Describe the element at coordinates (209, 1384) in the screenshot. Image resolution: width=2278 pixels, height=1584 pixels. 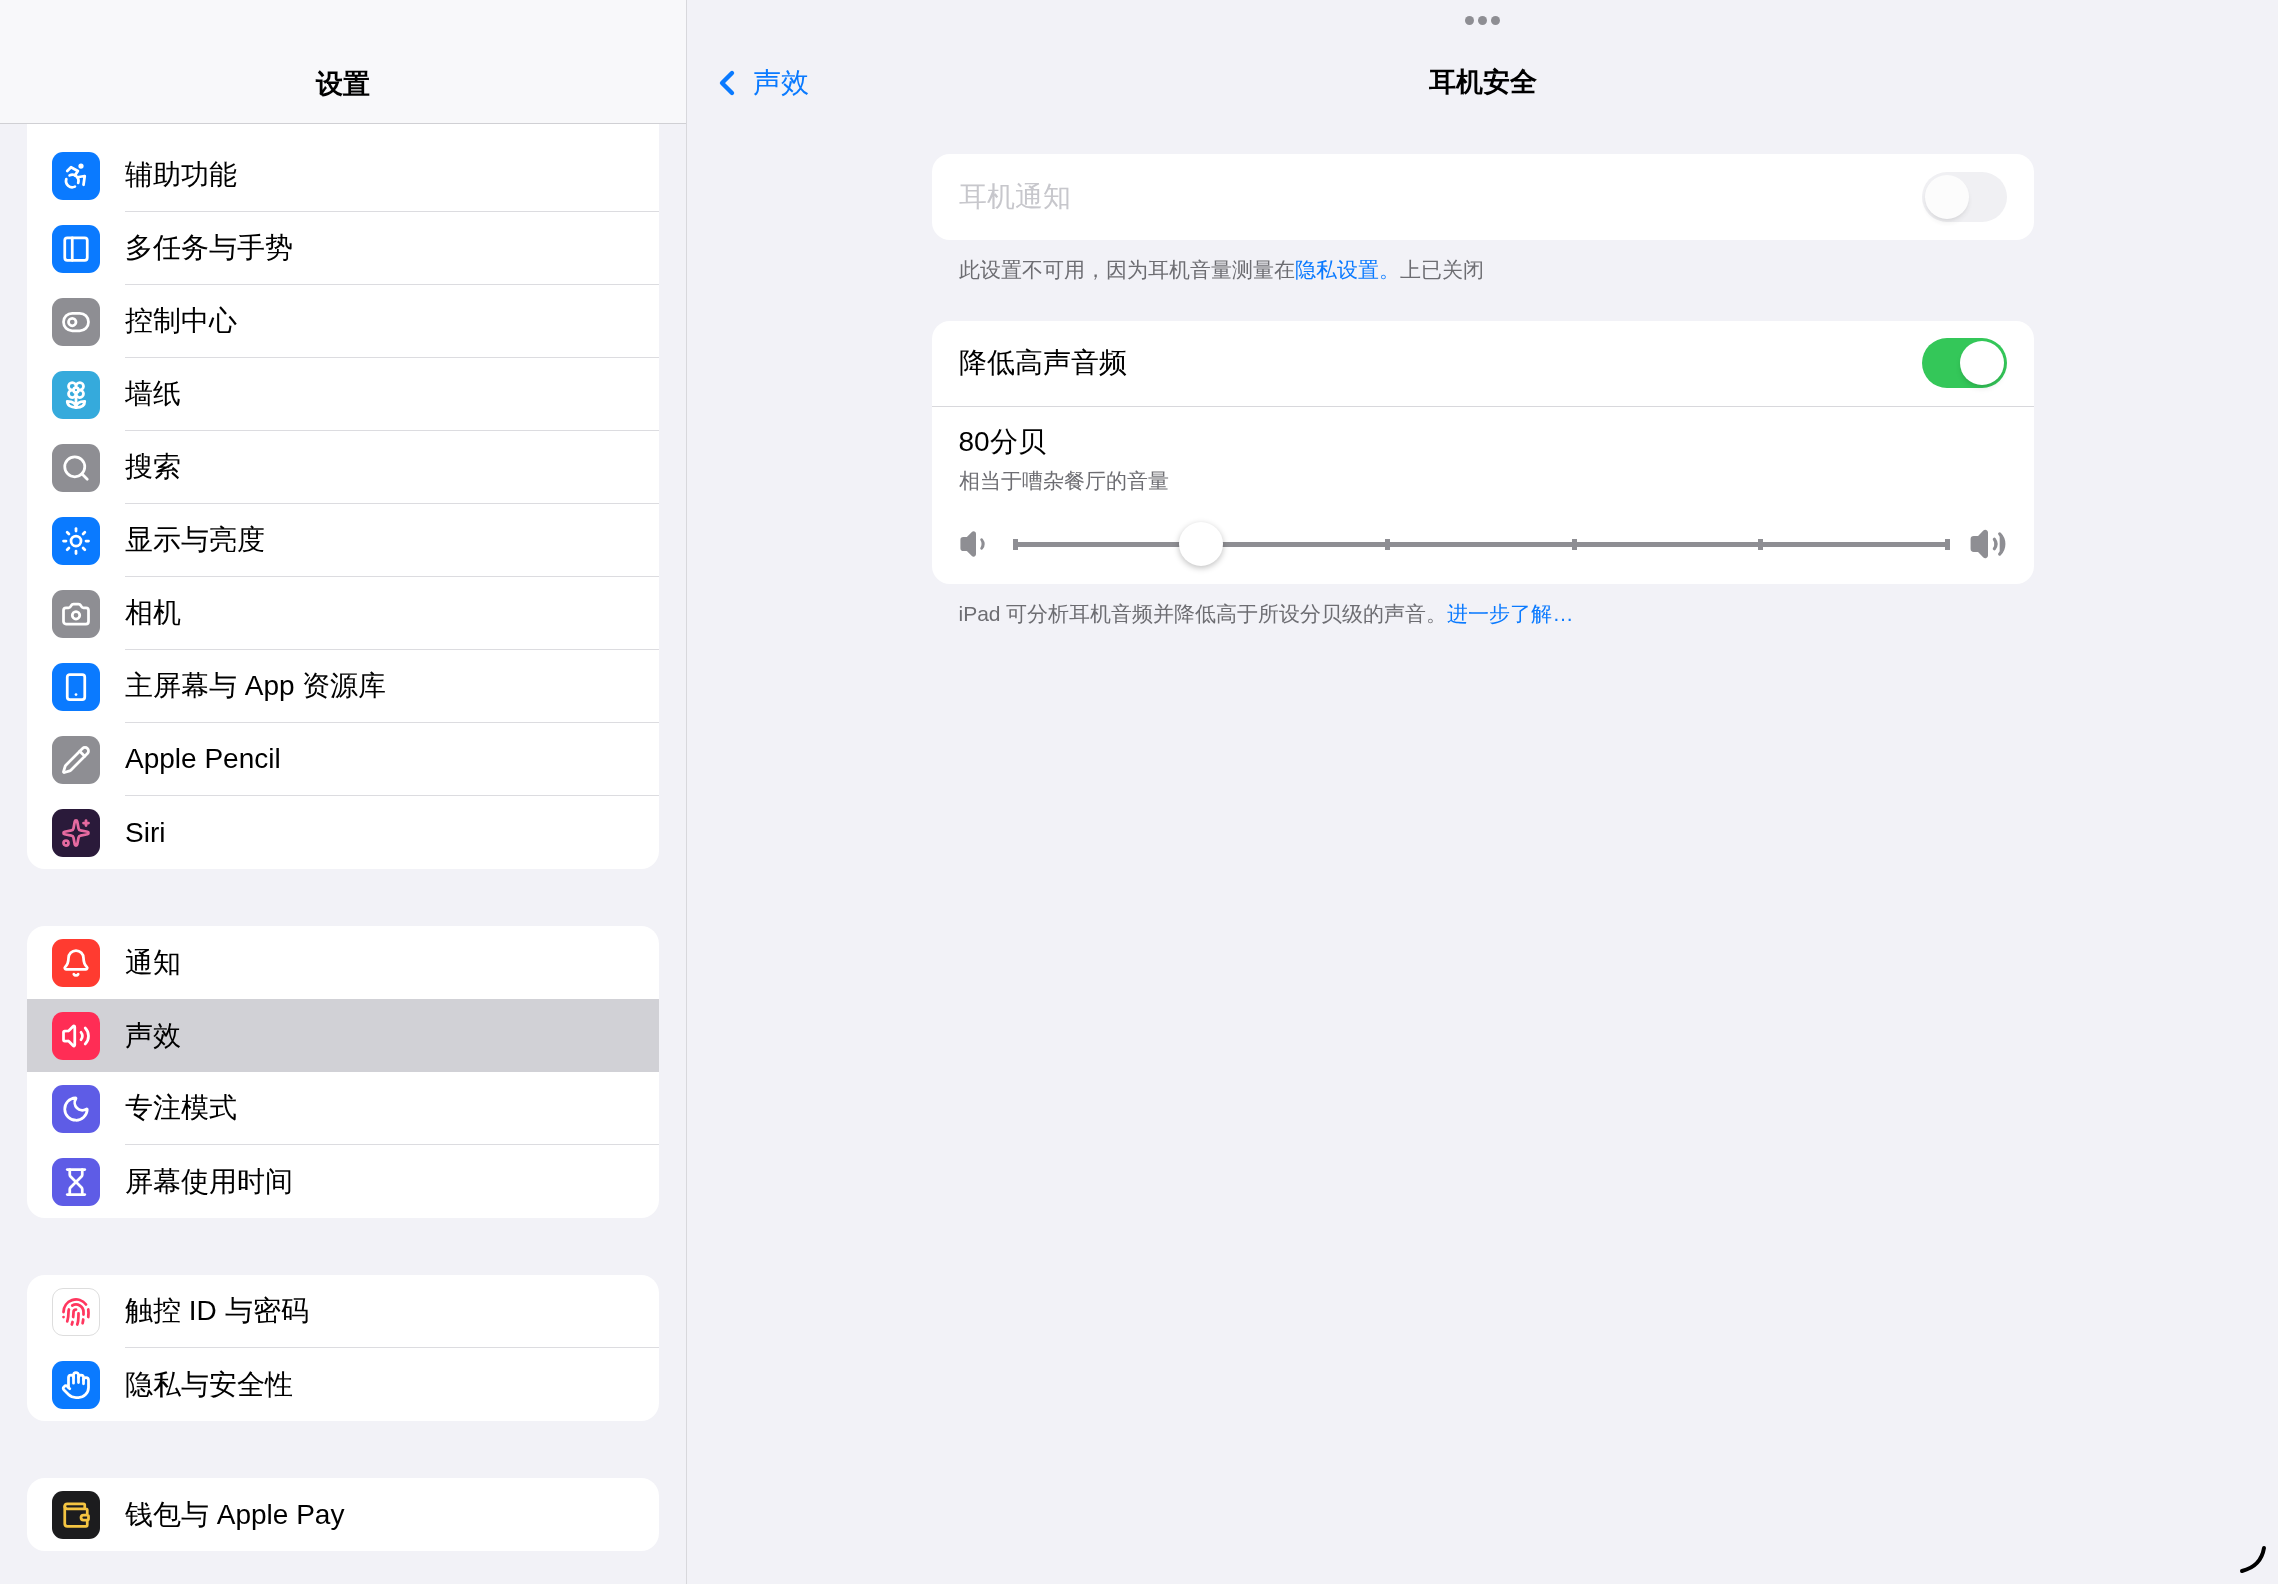
I see `sidebar-item-label: 隐私与安全性` at that location.